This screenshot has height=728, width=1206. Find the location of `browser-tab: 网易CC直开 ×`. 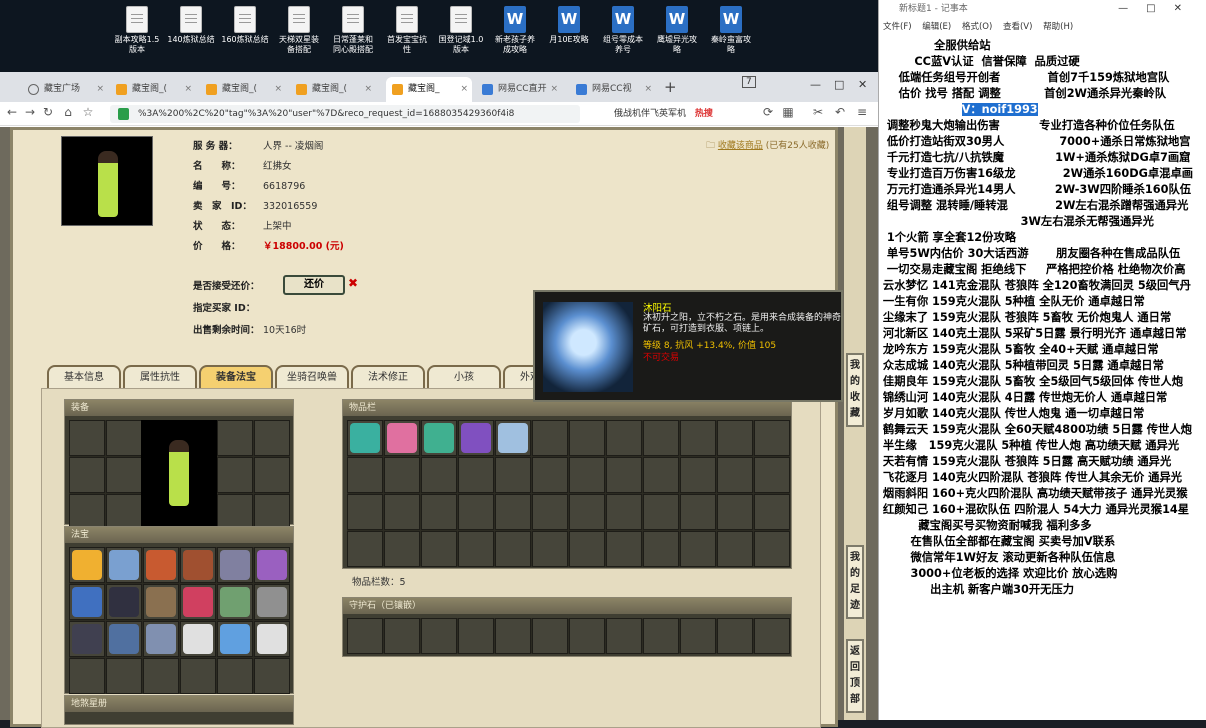

browser-tab: 网易CC直开 × is located at coordinates (519, 89).